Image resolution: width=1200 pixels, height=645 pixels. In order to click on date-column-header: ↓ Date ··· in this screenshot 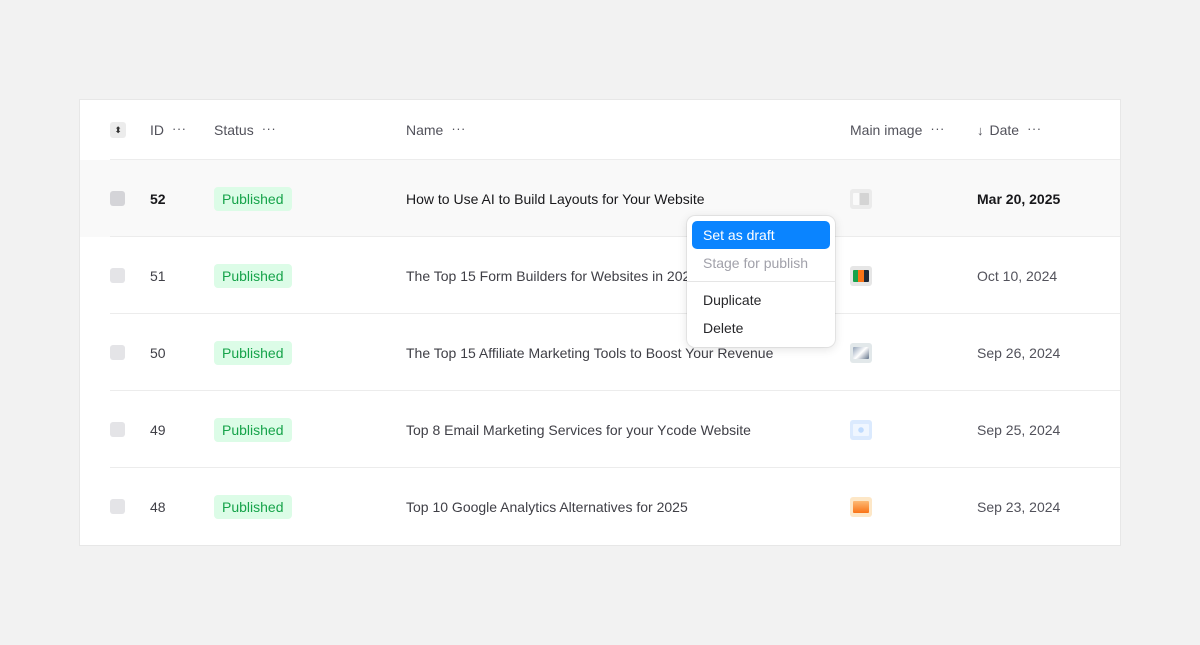, I will do `click(1009, 130)`.